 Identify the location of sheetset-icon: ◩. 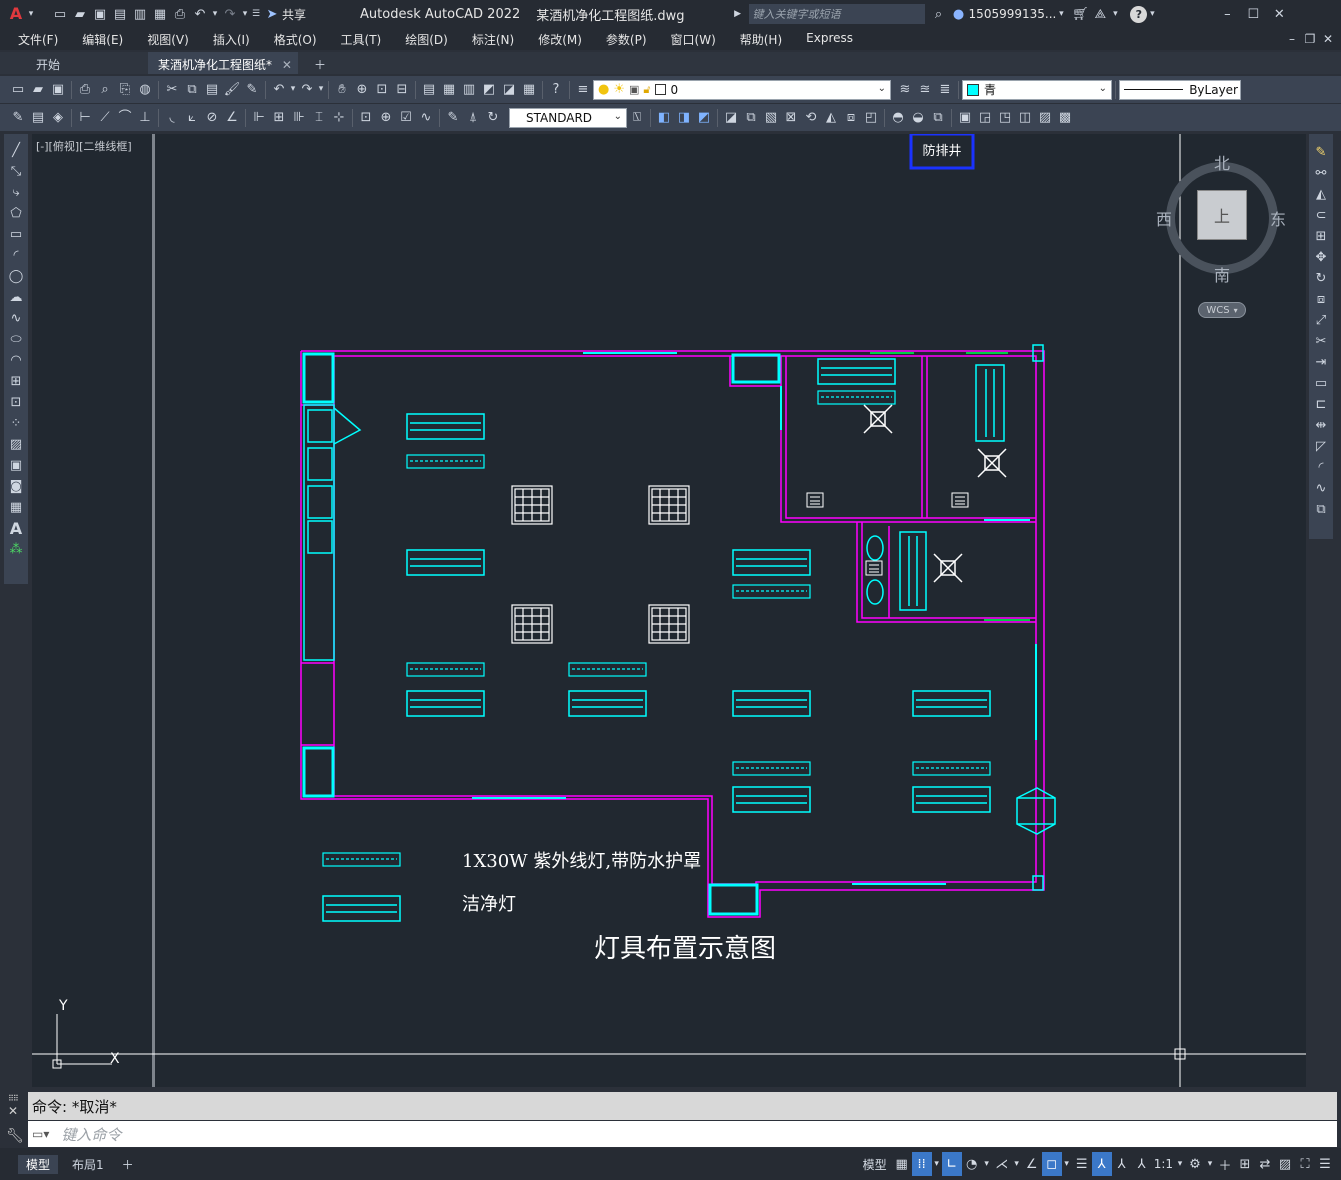
(489, 90).